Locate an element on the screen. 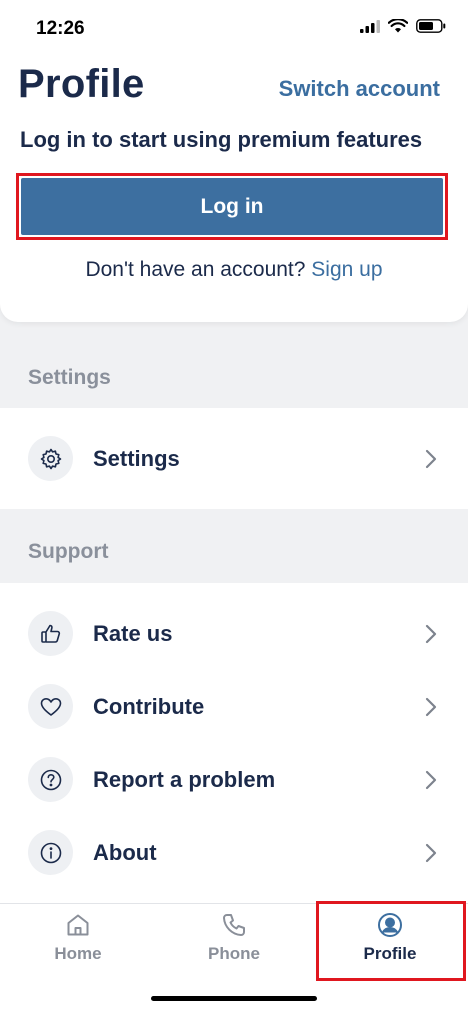 This screenshot has height=1013, width=468. status-icons is located at coordinates (403, 26).